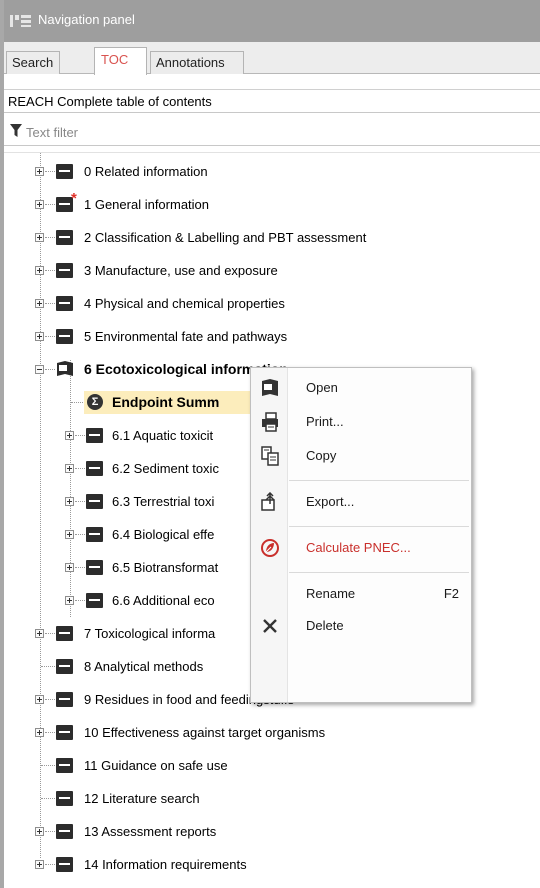 The width and height of the screenshot is (540, 888). I want to click on text-filter-input, so click(276, 132).